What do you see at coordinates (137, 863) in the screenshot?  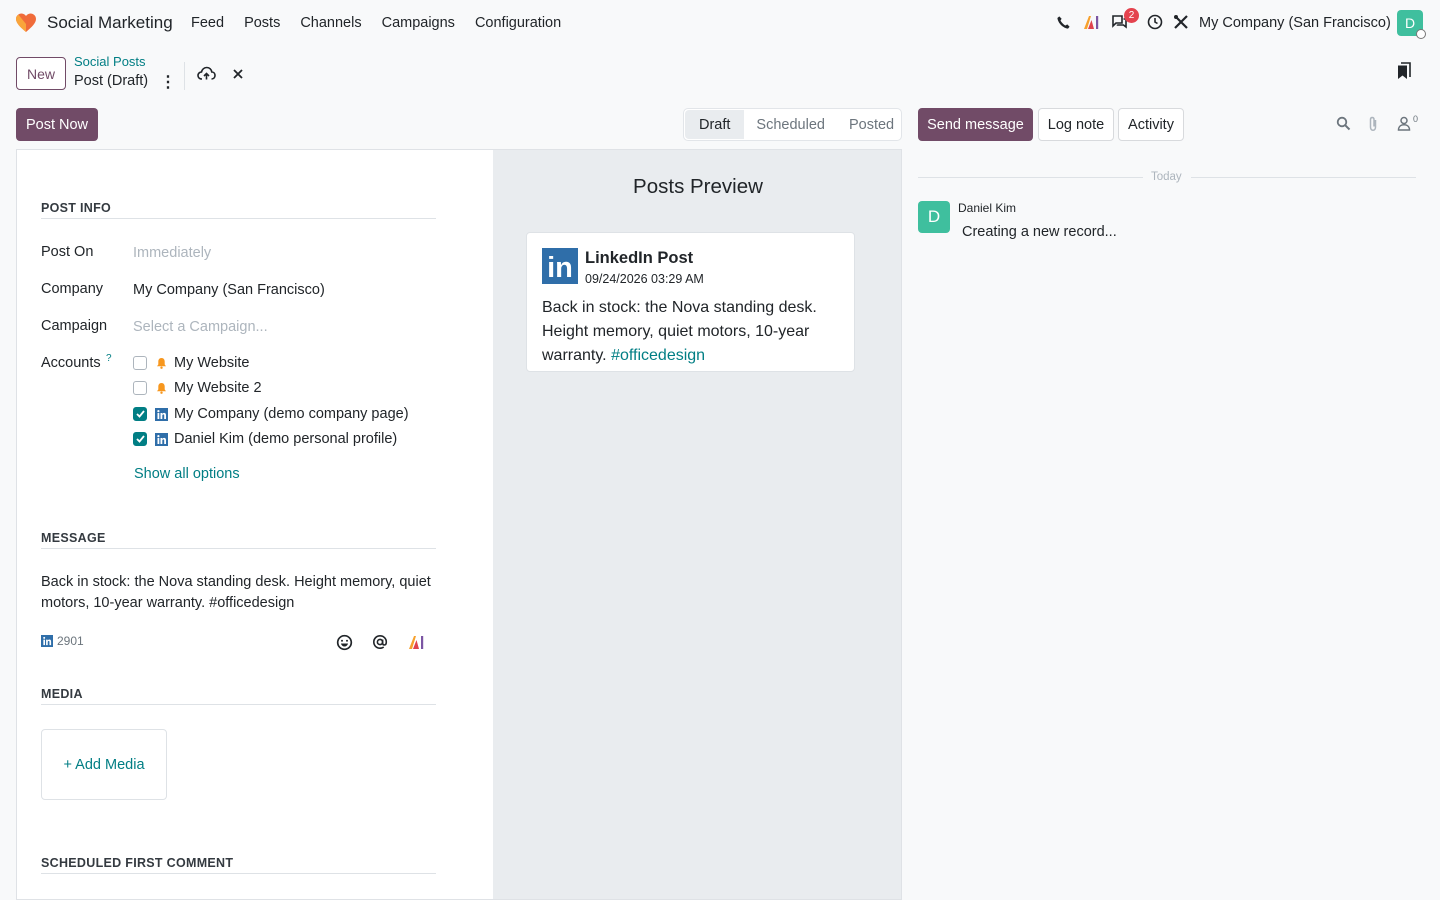 I see `first-comment-title: SCHEDULED FIRST COMMENT` at bounding box center [137, 863].